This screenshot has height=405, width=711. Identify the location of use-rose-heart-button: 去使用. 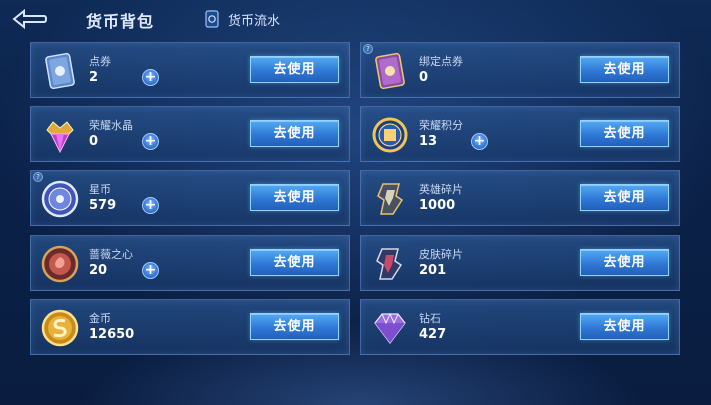
(294, 262).